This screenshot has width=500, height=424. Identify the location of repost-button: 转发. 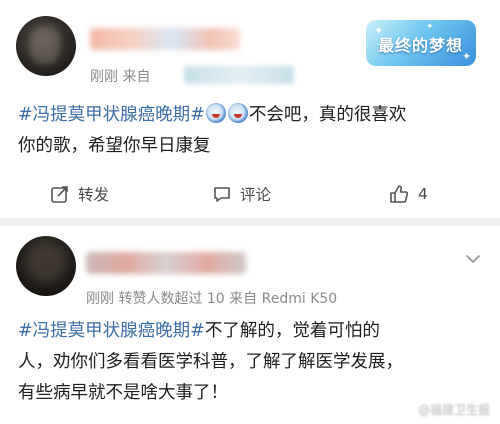
(79, 194).